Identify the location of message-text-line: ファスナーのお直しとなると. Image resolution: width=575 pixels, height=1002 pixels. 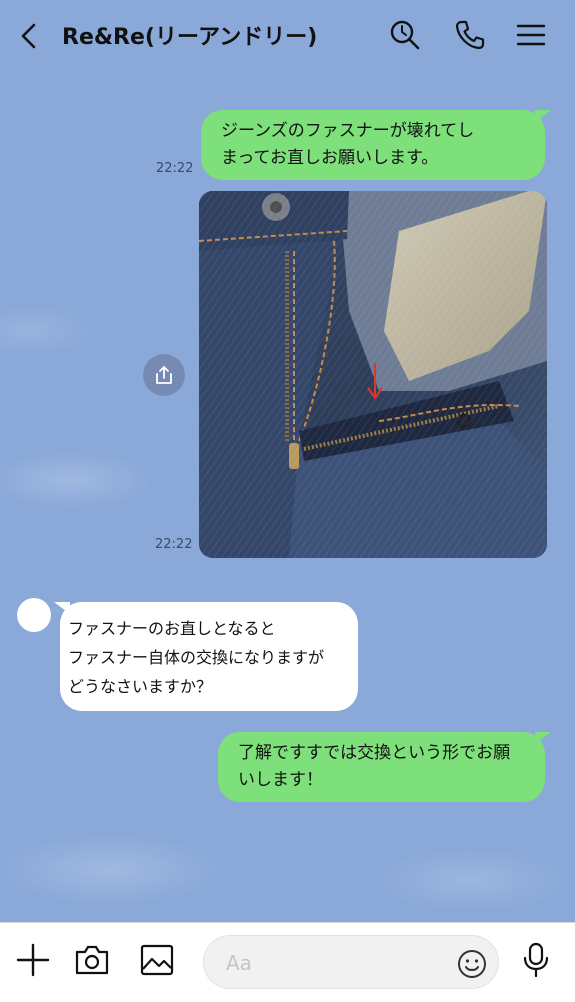
(172, 628).